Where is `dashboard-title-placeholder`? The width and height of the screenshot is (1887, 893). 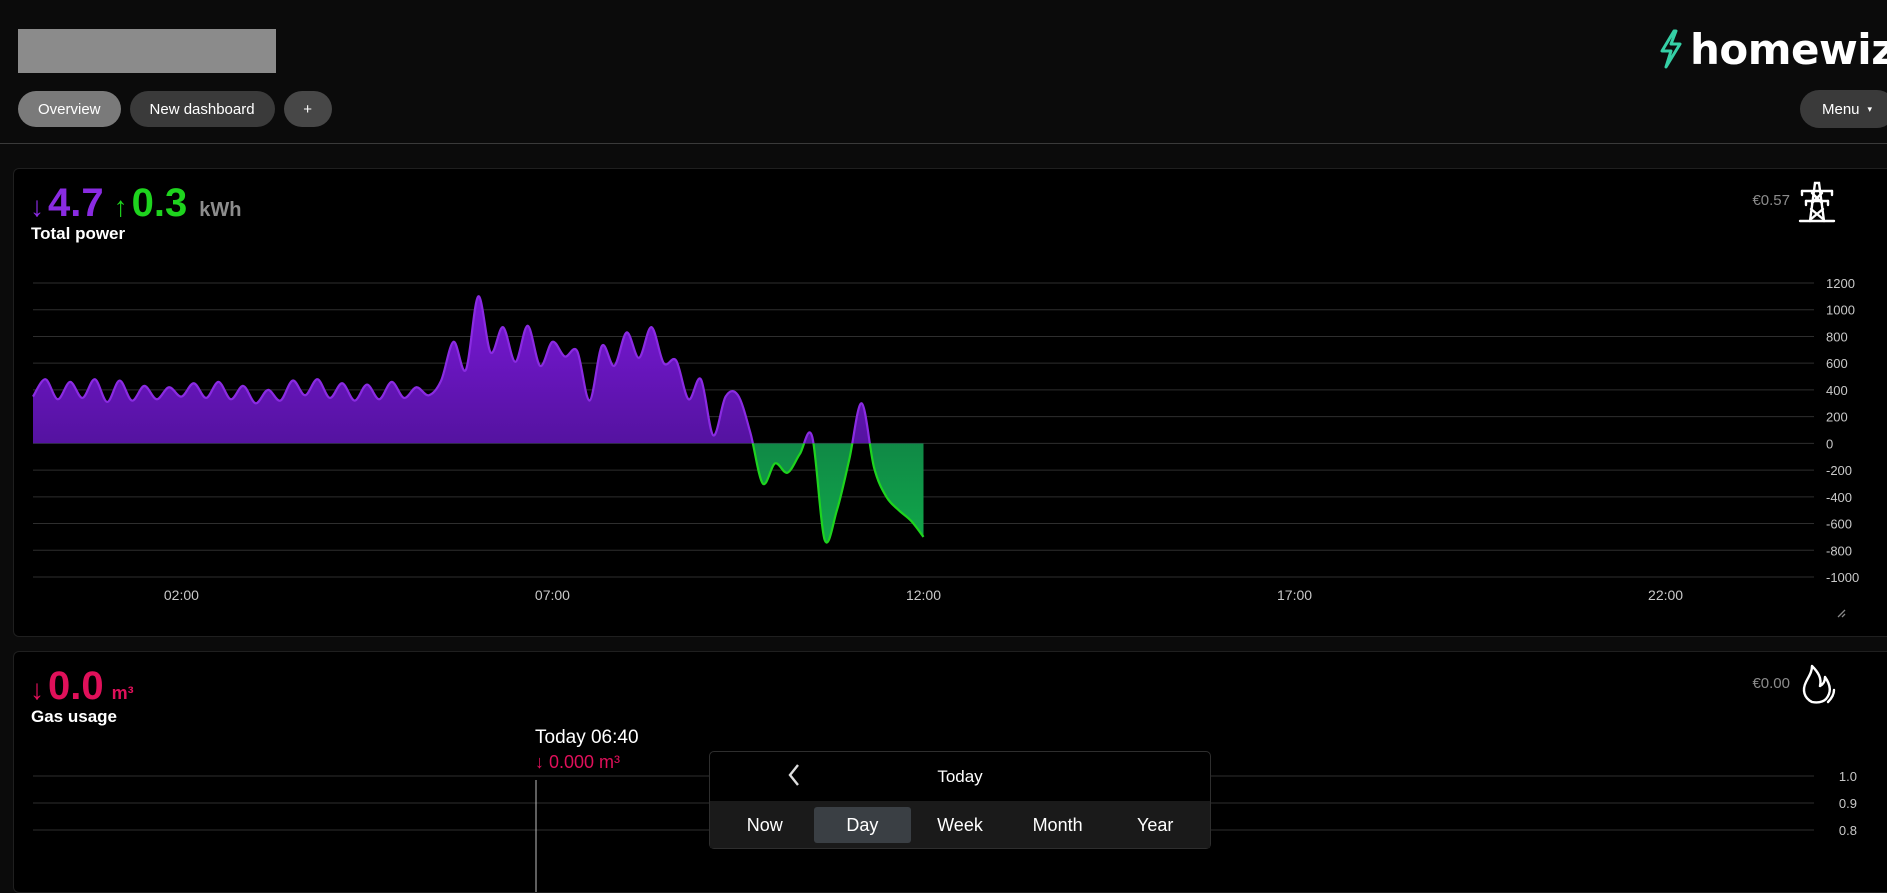 dashboard-title-placeholder is located at coordinates (147, 51).